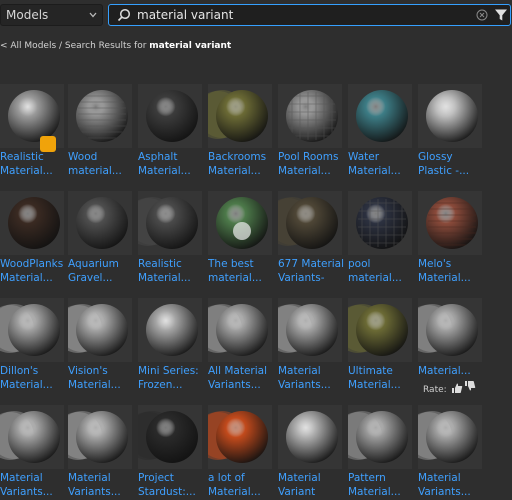  I want to click on model-title-line-1: Pattern, so click(367, 478).